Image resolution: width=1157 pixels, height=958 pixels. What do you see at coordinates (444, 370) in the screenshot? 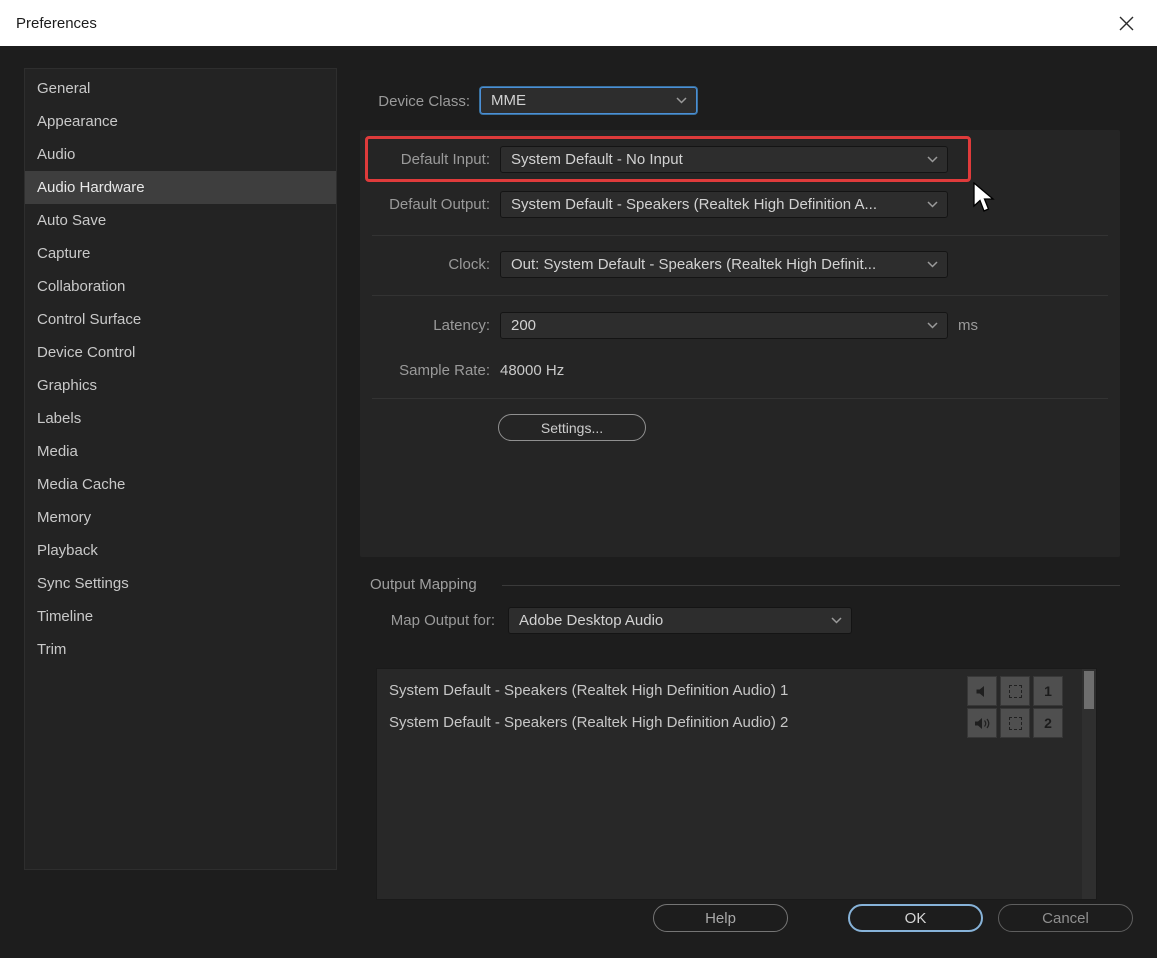
I see `sample-rate-label: Sample Rate:` at bounding box center [444, 370].